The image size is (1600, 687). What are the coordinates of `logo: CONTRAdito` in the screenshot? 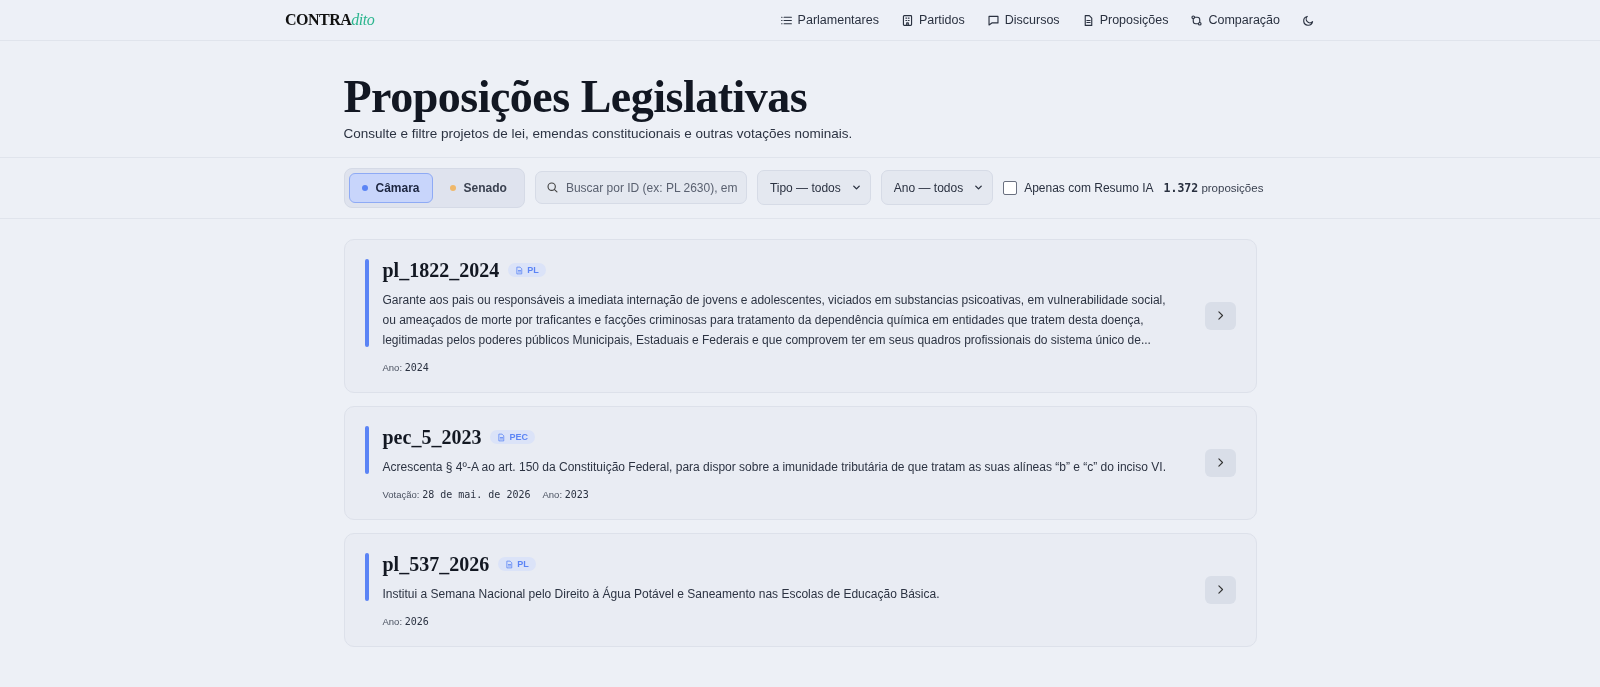 It's located at (330, 20).